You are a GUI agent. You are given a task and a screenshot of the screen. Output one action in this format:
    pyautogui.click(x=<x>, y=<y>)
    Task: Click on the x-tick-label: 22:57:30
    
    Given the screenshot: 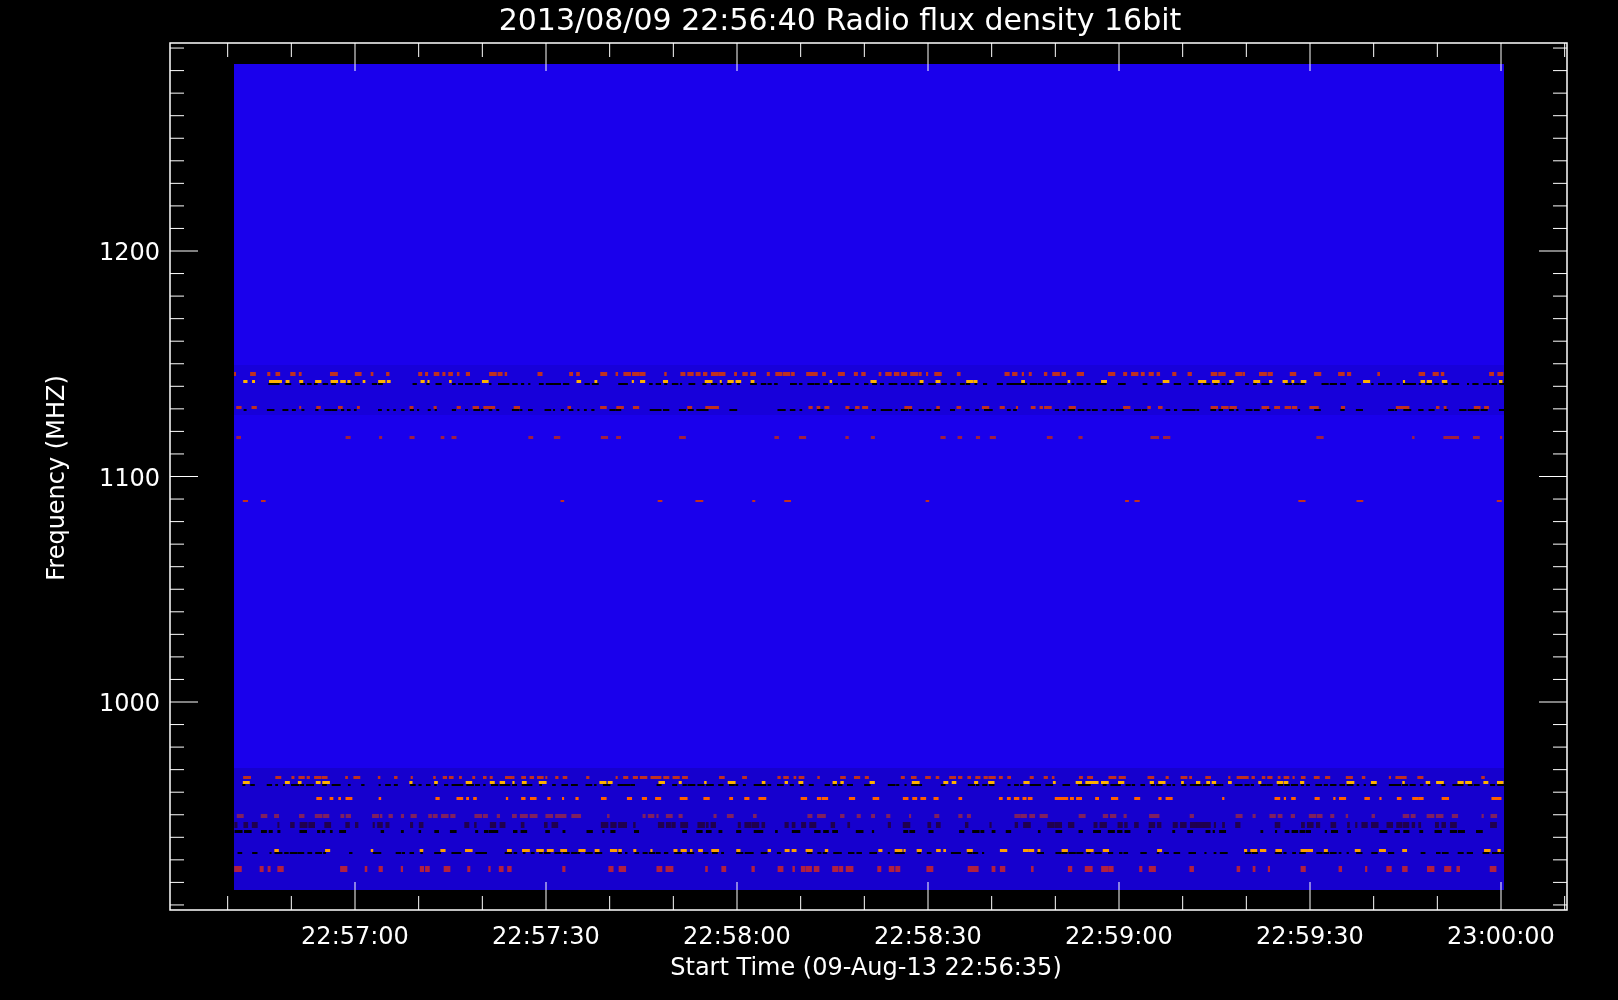 What is the action you would take?
    pyautogui.click(x=546, y=936)
    